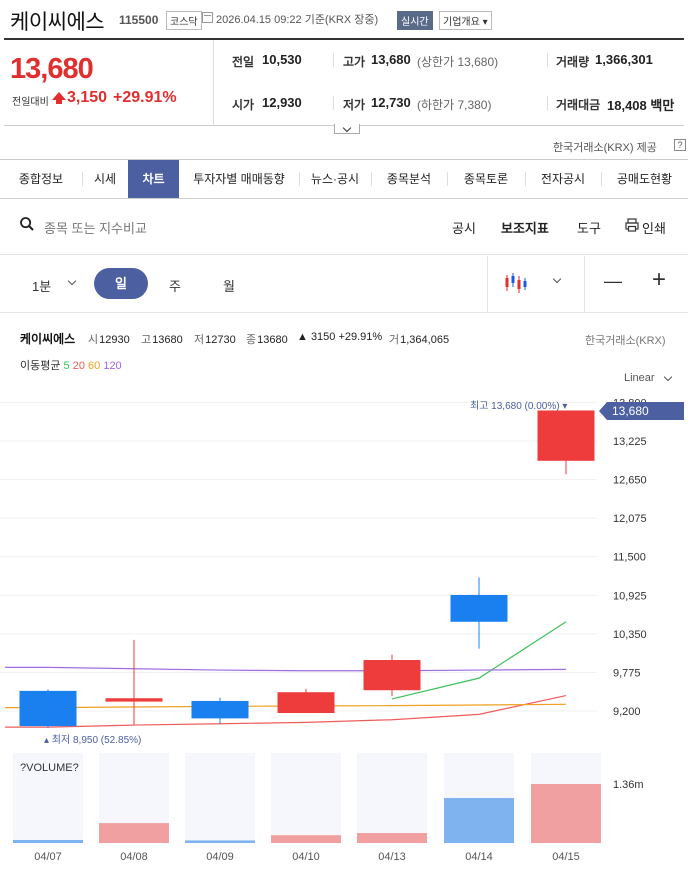  I want to click on chart-change: ▲ 3150 +29.91%, so click(340, 337).